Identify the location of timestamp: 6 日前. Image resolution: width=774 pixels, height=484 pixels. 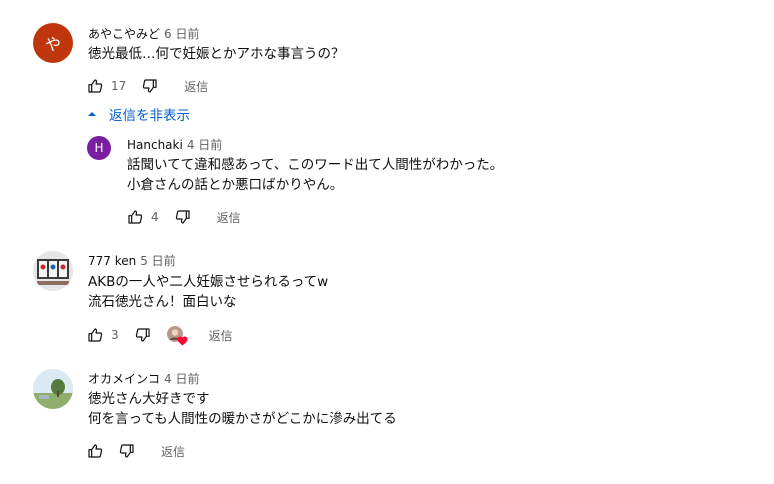
(181, 34).